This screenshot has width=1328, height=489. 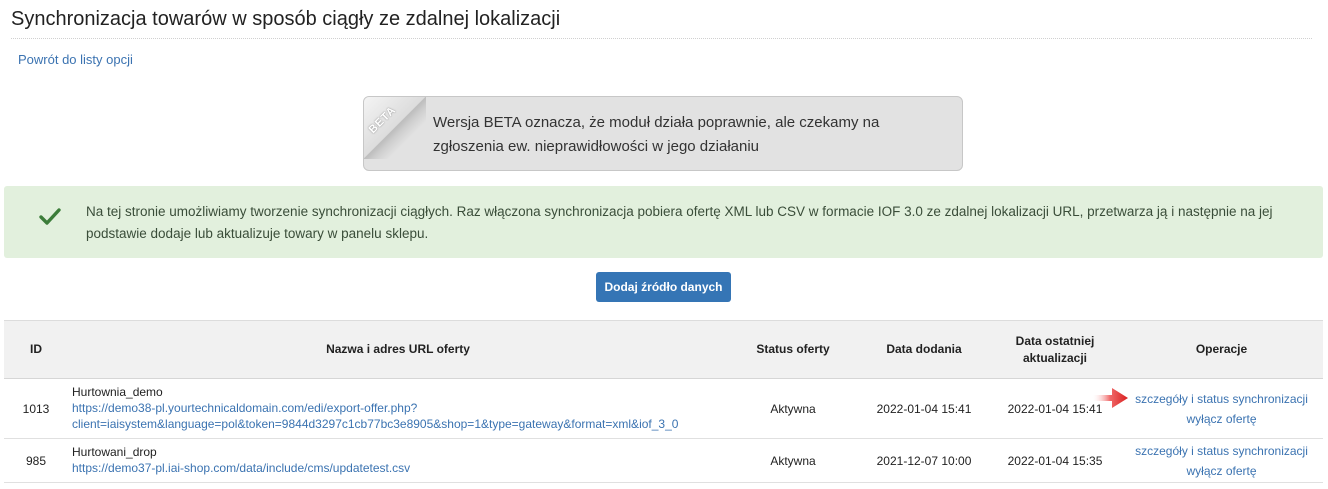 What do you see at coordinates (1110, 398) in the screenshot?
I see `arrow-right-icon` at bounding box center [1110, 398].